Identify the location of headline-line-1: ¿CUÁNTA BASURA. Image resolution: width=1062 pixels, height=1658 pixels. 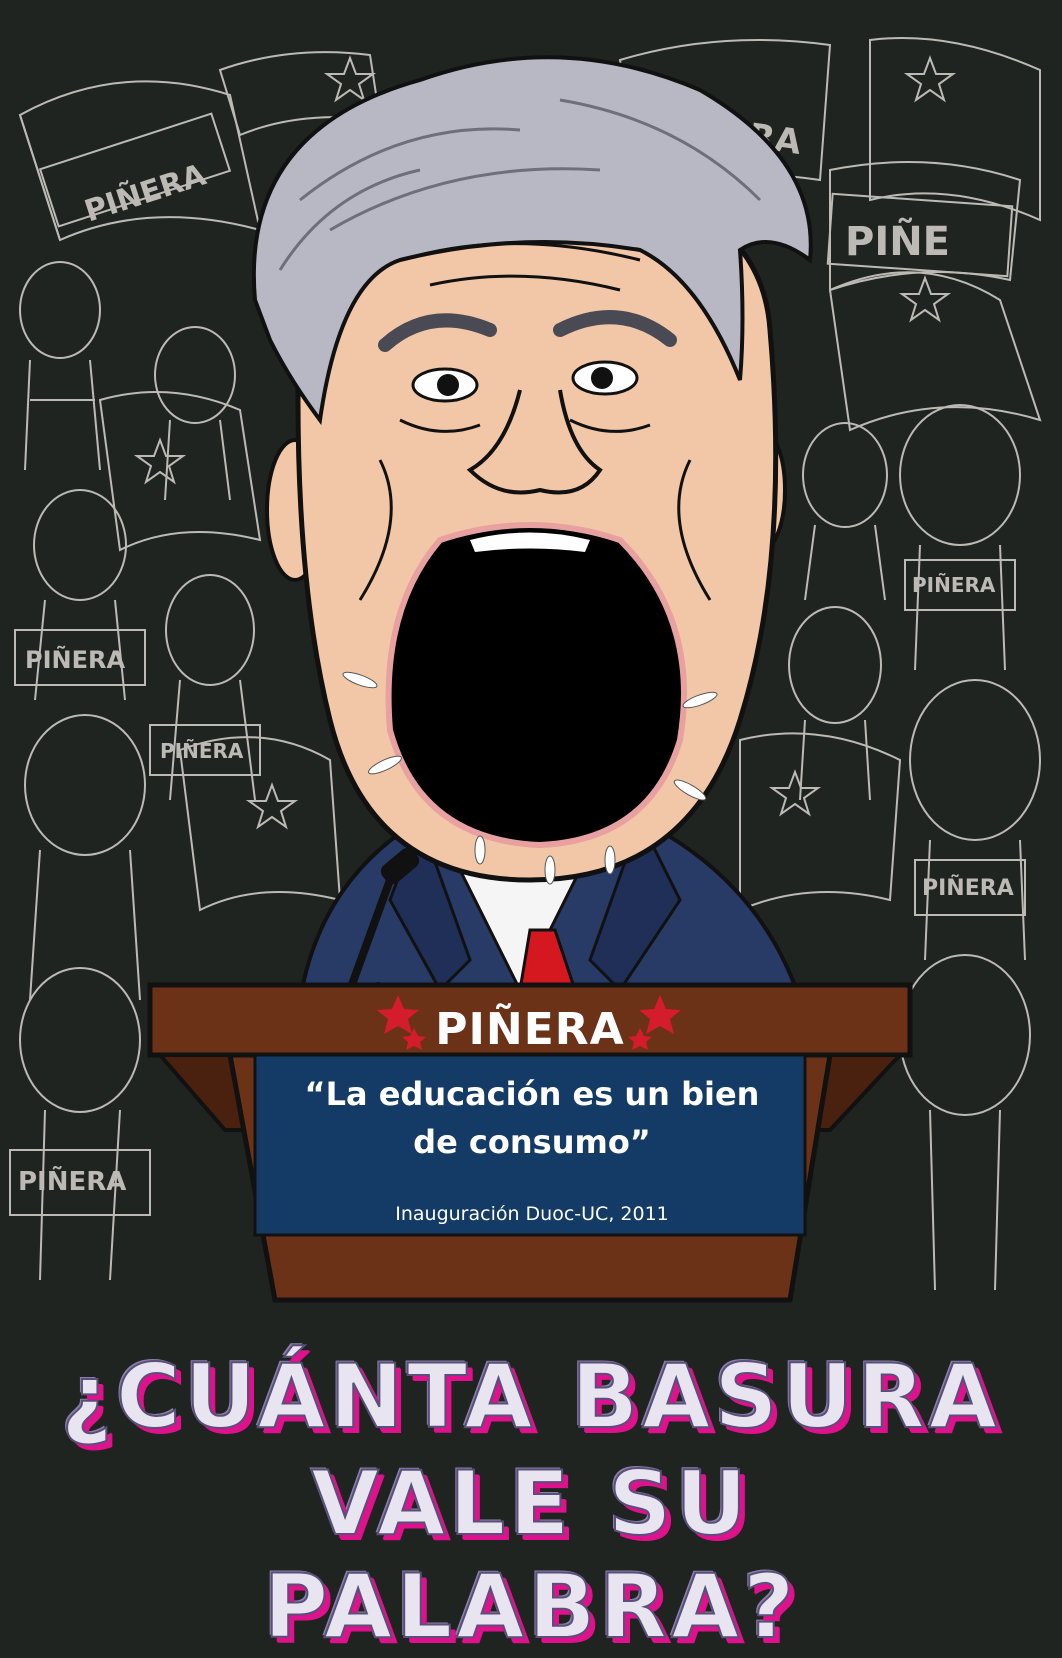
(530, 1396).